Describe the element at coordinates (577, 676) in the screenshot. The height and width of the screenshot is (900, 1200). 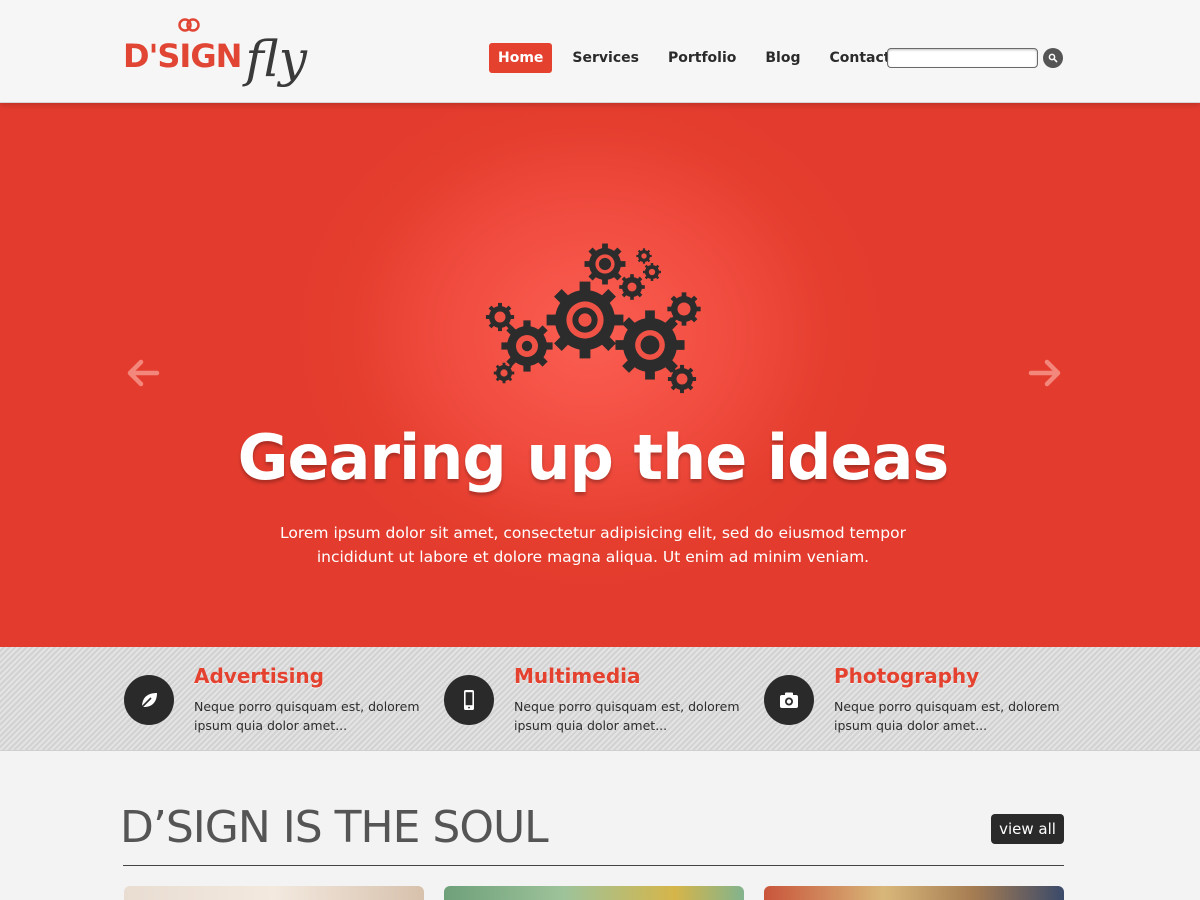
I see `feature-title: Multimedia` at that location.